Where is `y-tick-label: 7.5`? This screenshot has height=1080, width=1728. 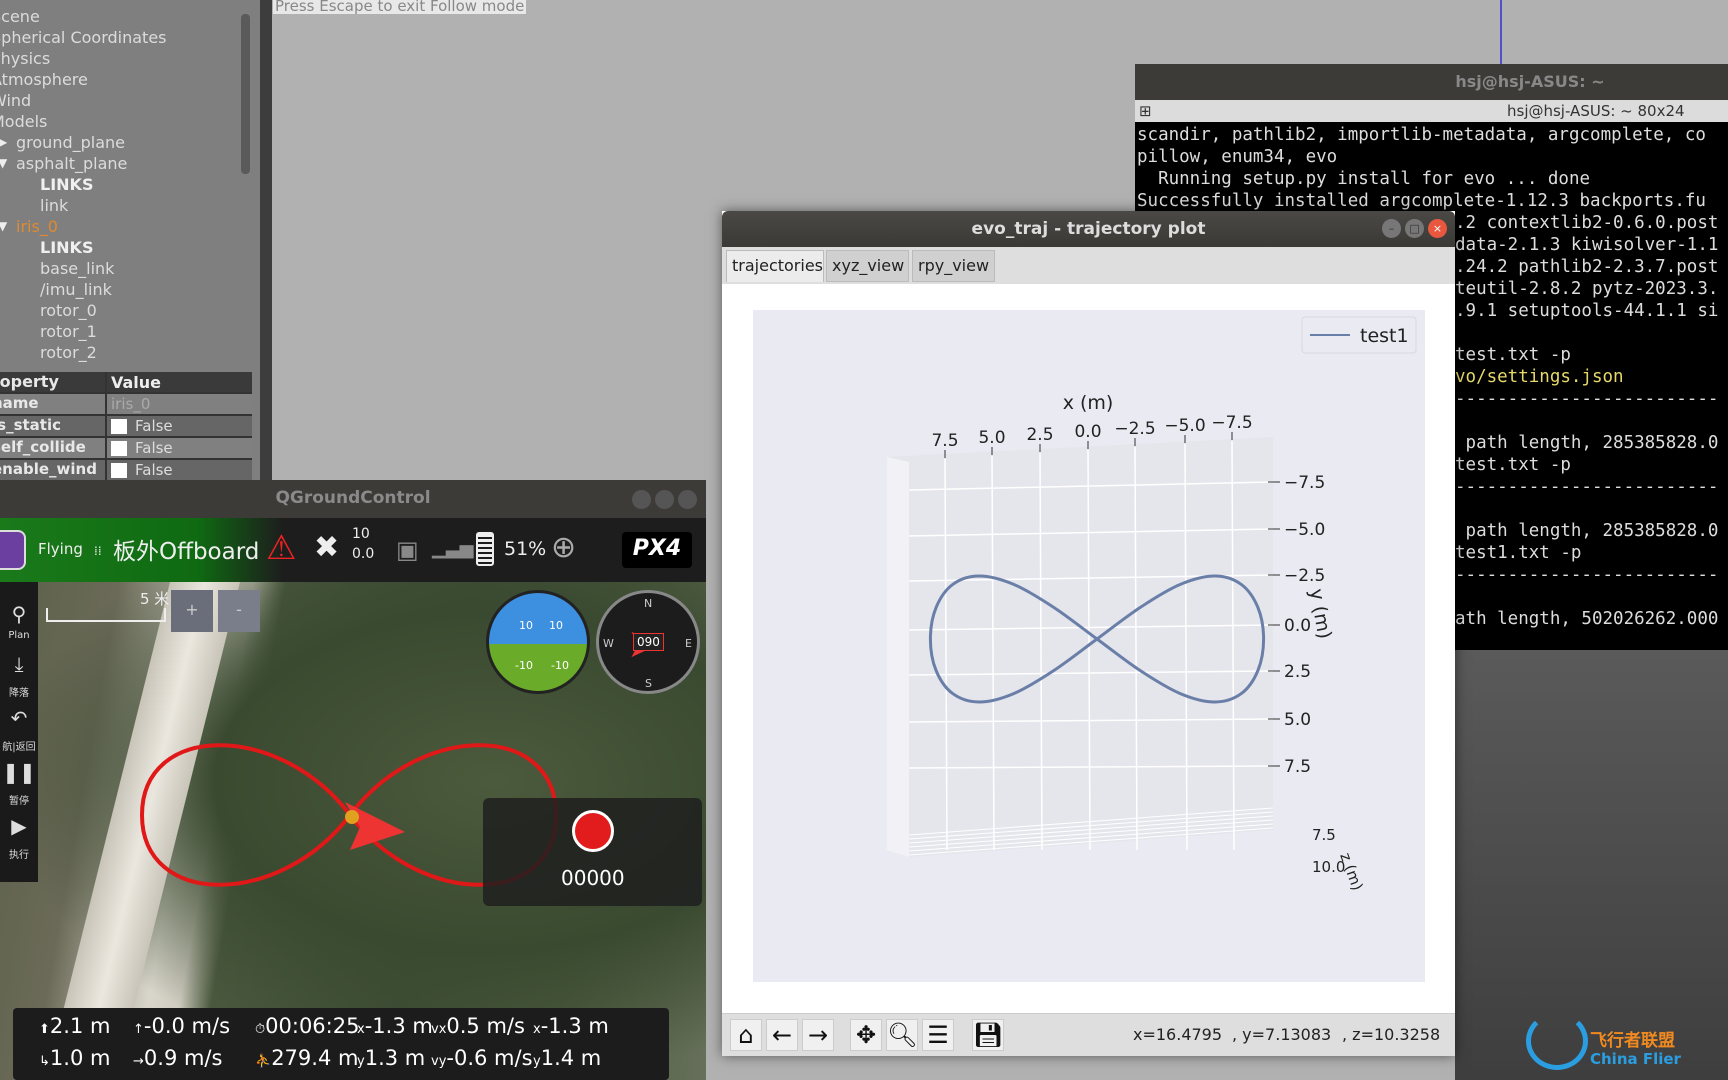 y-tick-label: 7.5 is located at coordinates (1297, 767).